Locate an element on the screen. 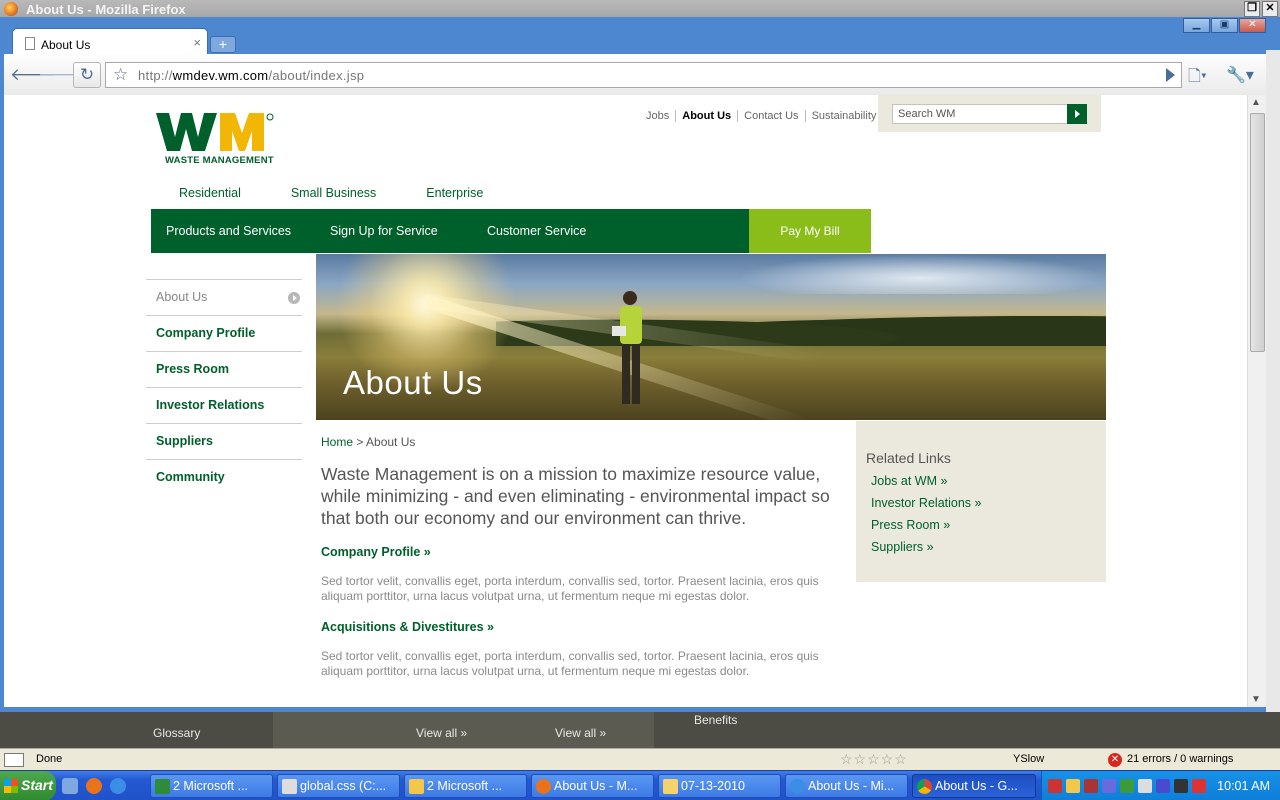 This screenshot has height=800, width=1280. util-link-jobs: Jobs is located at coordinates (657, 116).